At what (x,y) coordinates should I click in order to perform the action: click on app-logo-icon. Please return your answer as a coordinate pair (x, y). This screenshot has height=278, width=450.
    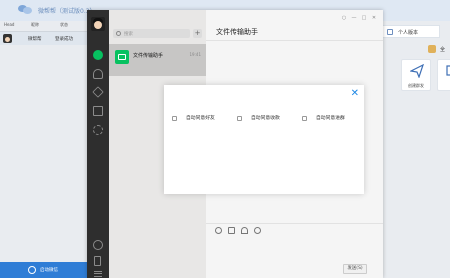
    Looking at the image, I should click on (25, 9).